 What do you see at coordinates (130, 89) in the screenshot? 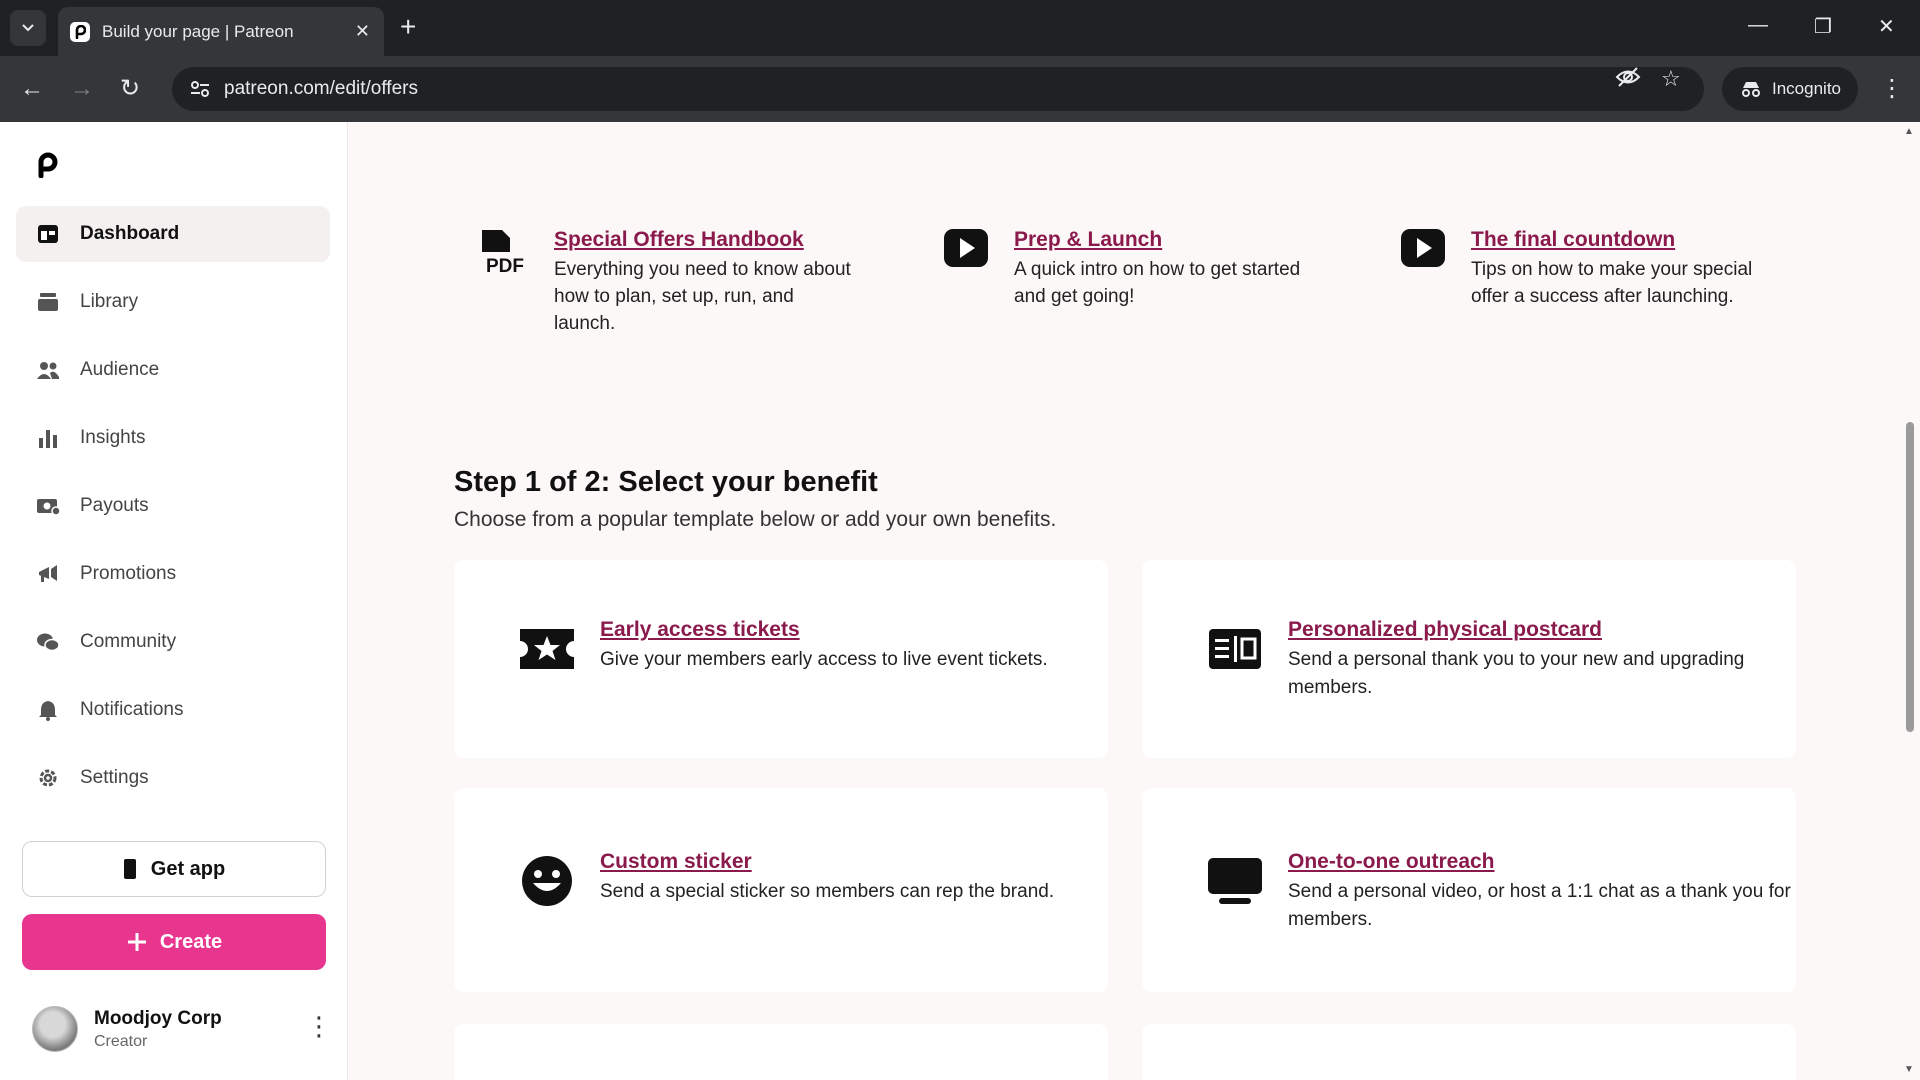
I see `reload-icon: ↻` at bounding box center [130, 89].